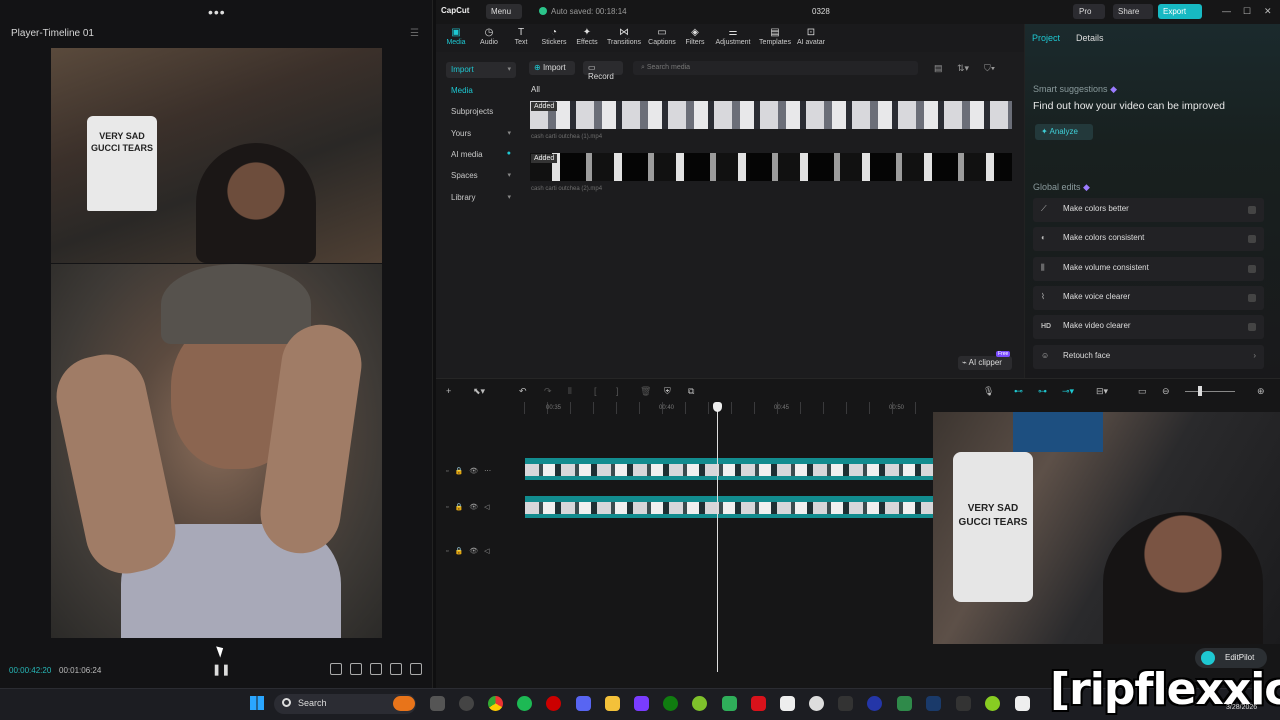 The width and height of the screenshot is (1280, 720). What do you see at coordinates (733, 36) in the screenshot?
I see `tab-adjustment: ⚌ Adjustment` at bounding box center [733, 36].